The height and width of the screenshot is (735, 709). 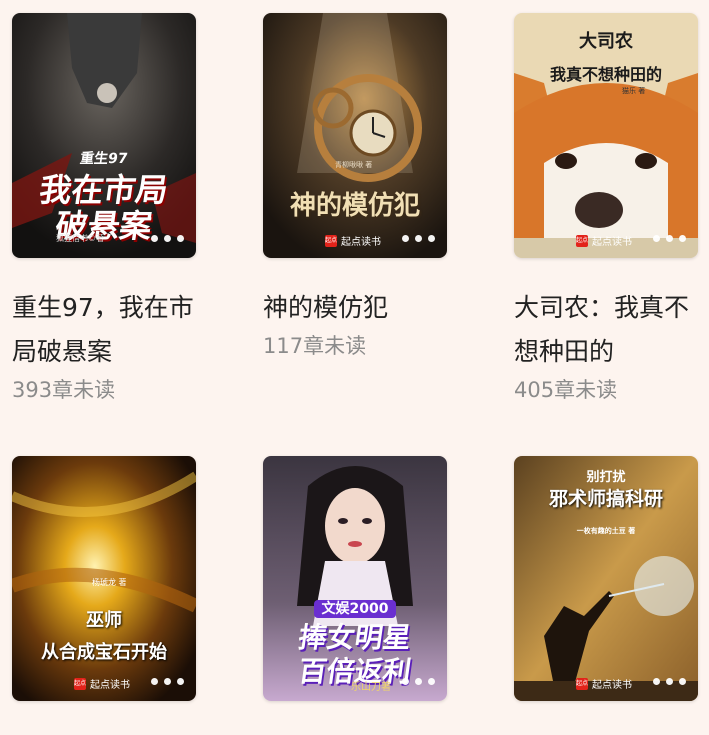 What do you see at coordinates (606, 135) in the screenshot?
I see `book-cover: 大司农 我真不想种田的 猫乐 著 起点 起点读书` at bounding box center [606, 135].